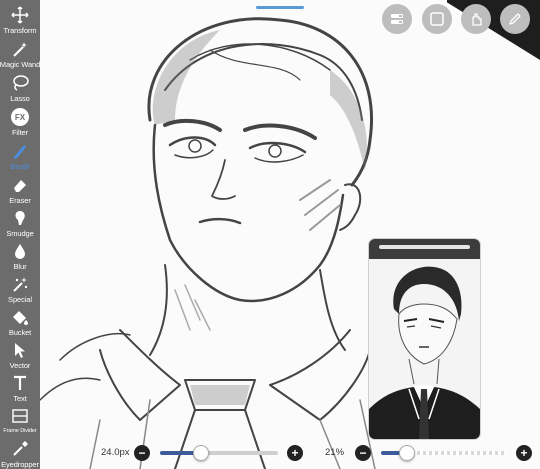 This screenshot has width=540, height=469. Describe the element at coordinates (280, 7) in the screenshot. I see `canvas-scroll-indicator` at that location.